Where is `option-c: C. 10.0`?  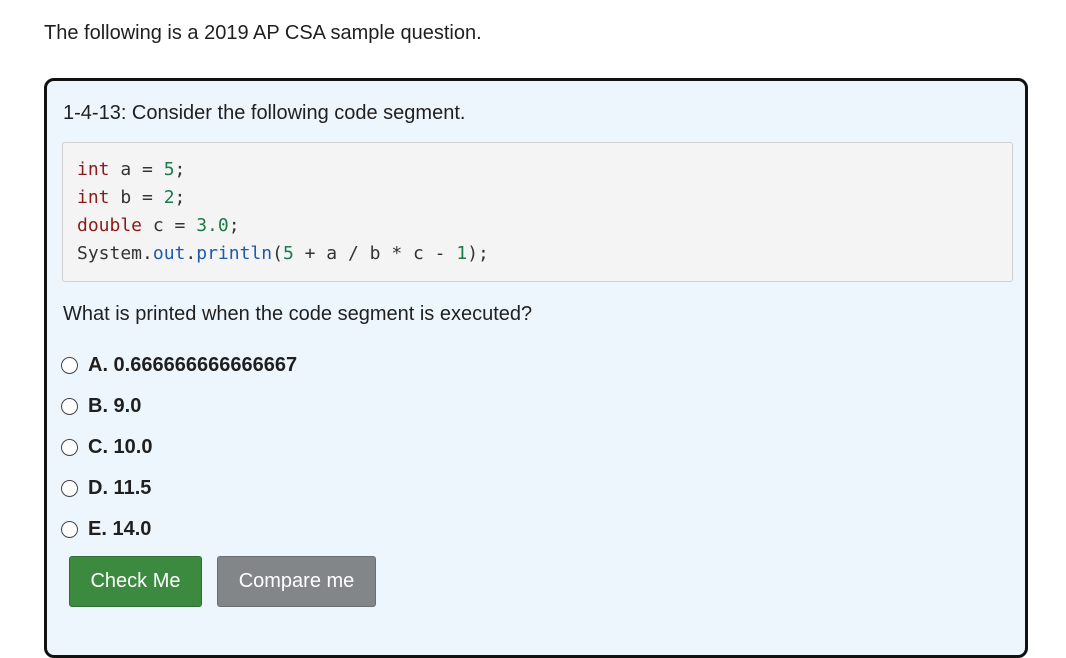
option-c: C. 10.0 is located at coordinates (179, 447).